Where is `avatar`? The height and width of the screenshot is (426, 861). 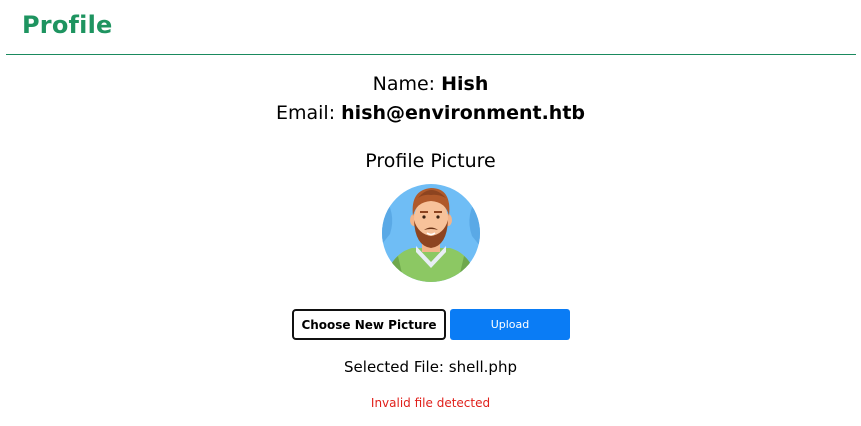 avatar is located at coordinates (431, 233).